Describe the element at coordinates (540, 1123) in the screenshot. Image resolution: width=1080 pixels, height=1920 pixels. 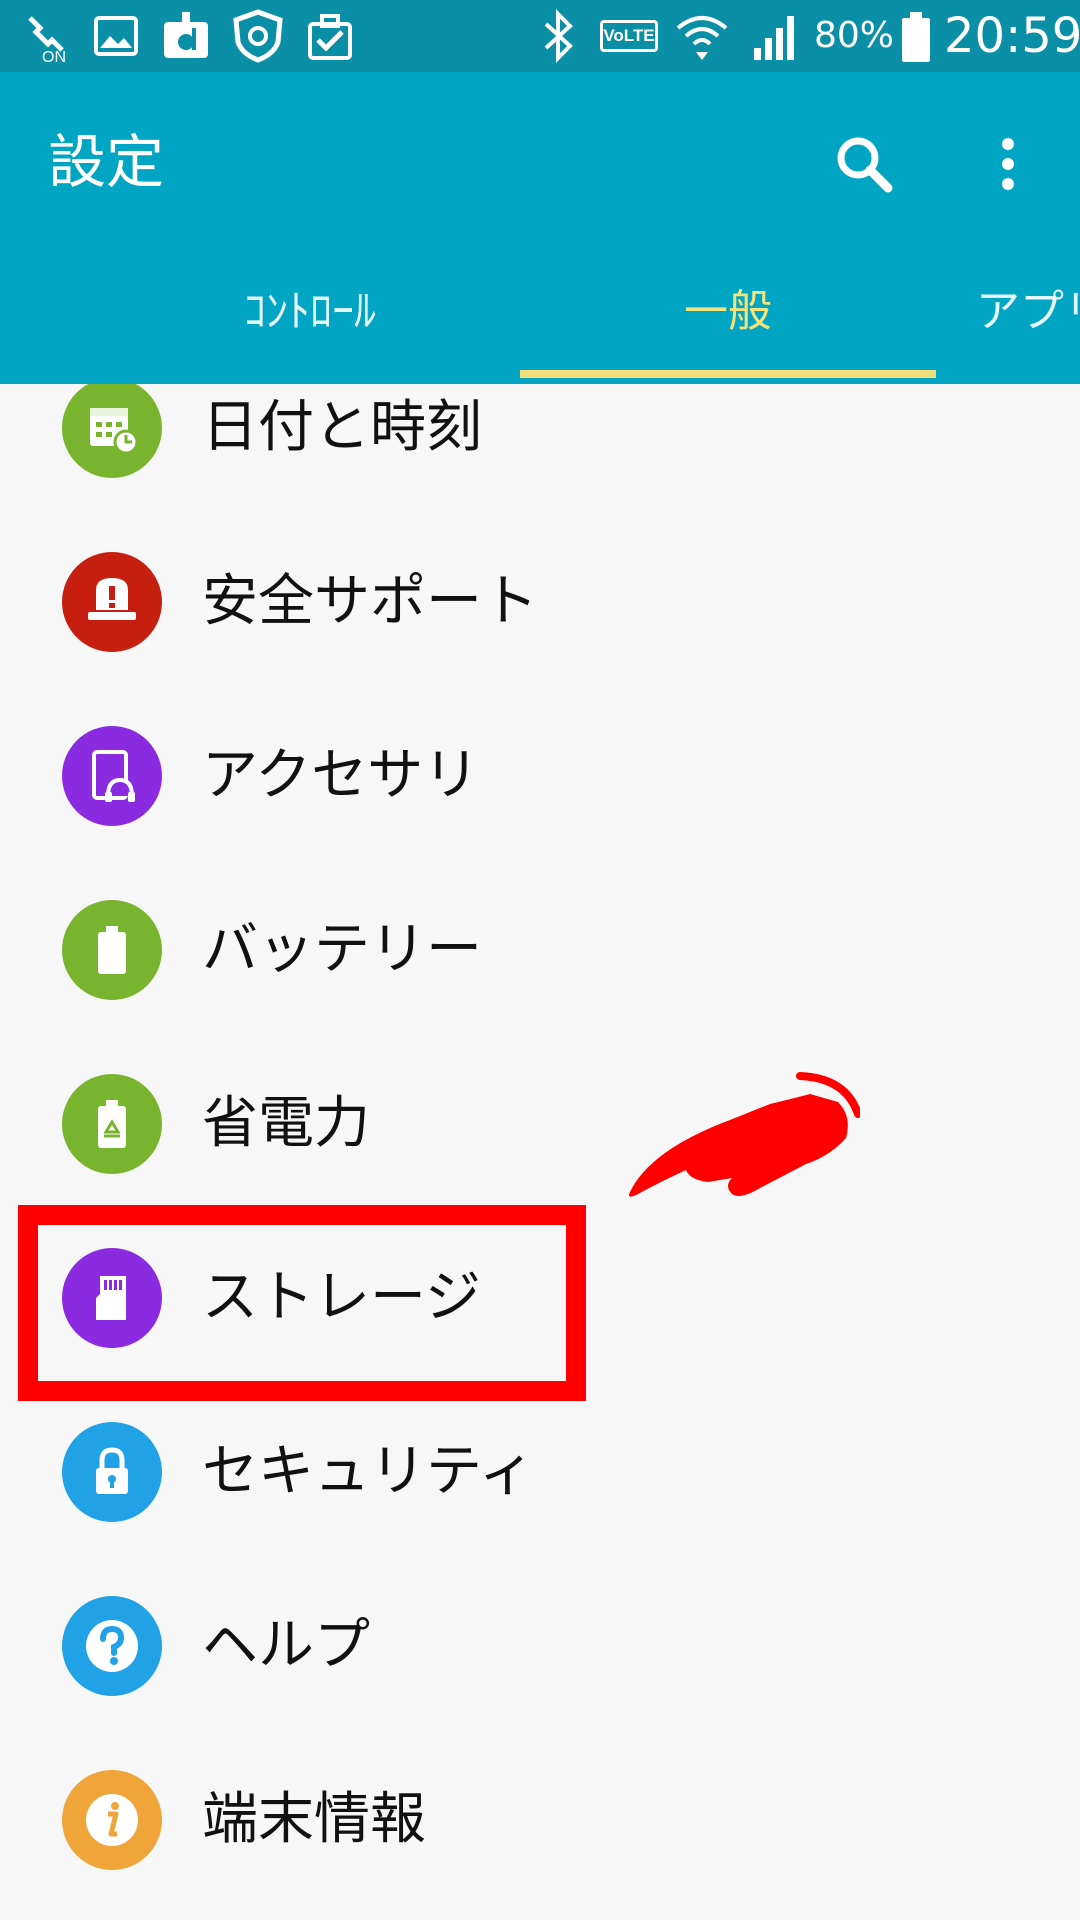
I see `list-item-power-saving: 省電力` at that location.